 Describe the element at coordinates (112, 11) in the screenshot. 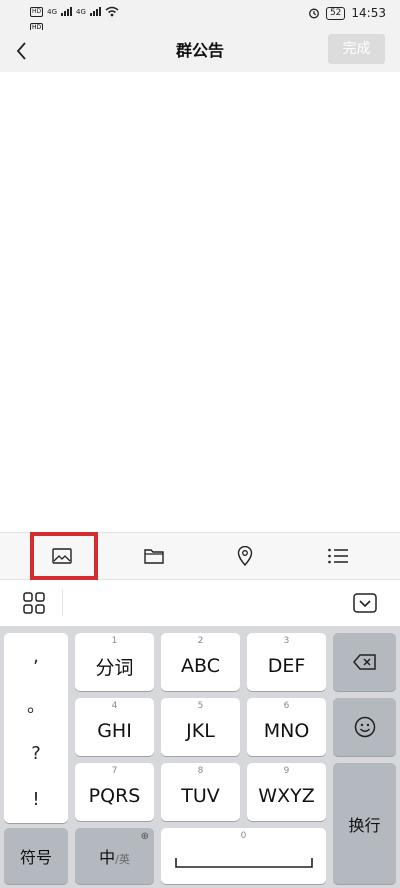

I see `wifi-icon` at that location.